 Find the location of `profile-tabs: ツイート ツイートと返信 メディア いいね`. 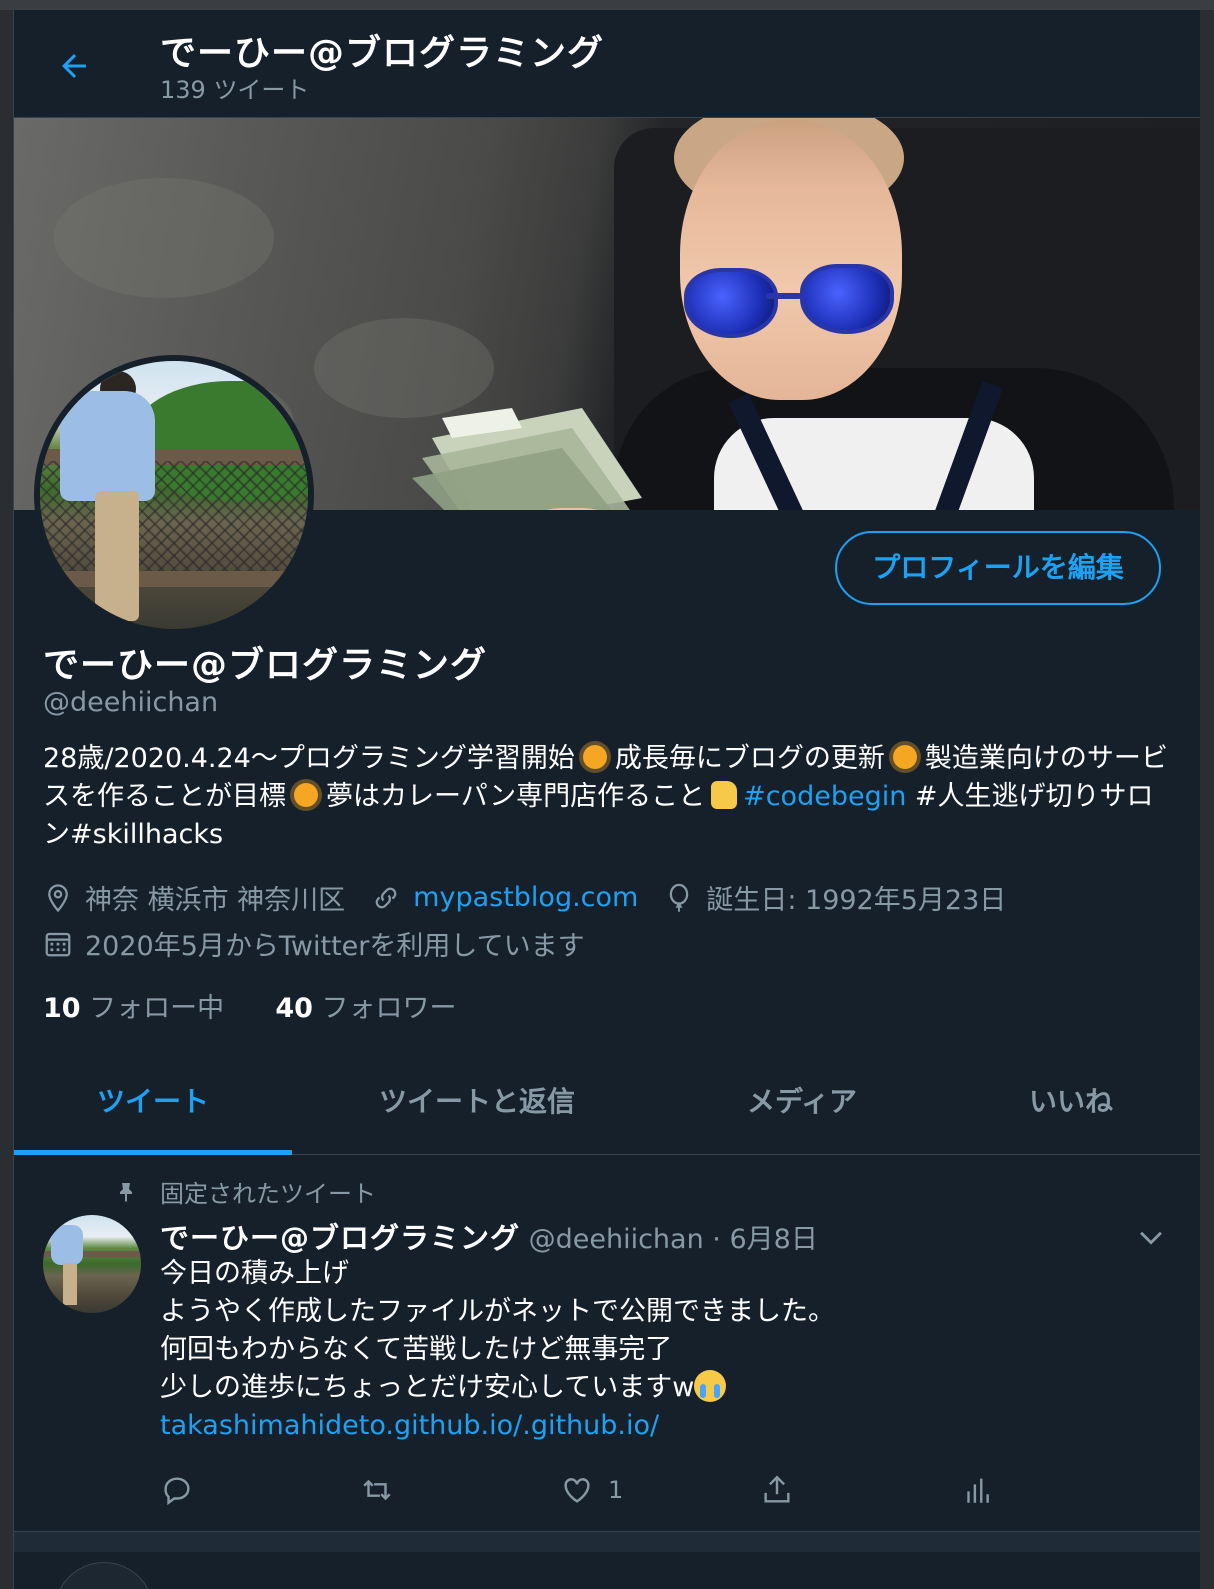

profile-tabs: ツイート ツイートと返信 メディア いいね is located at coordinates (607, 1102).